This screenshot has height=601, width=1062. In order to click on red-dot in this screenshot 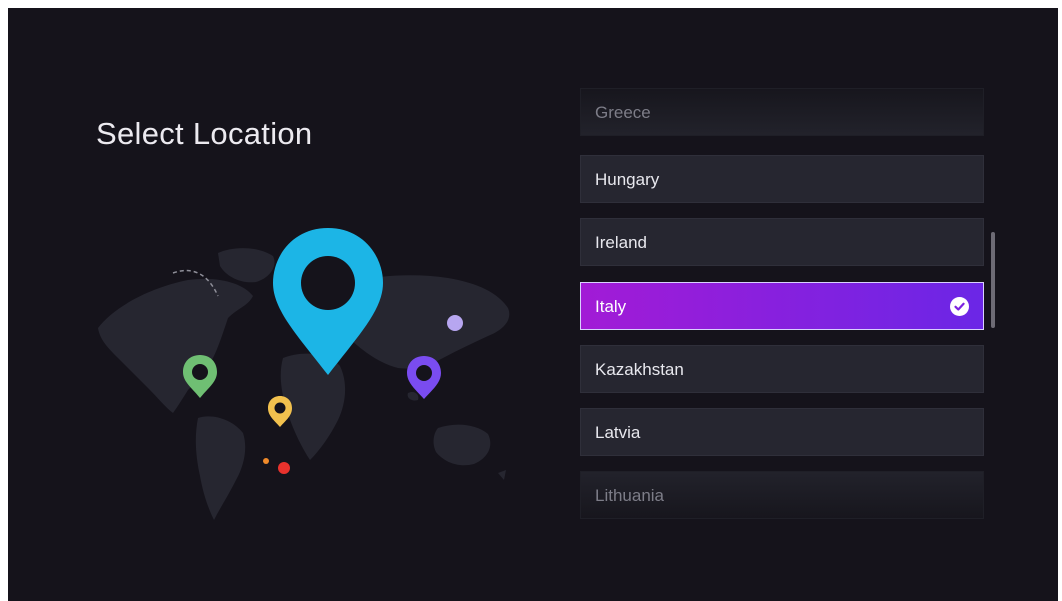, I will do `click(284, 468)`.